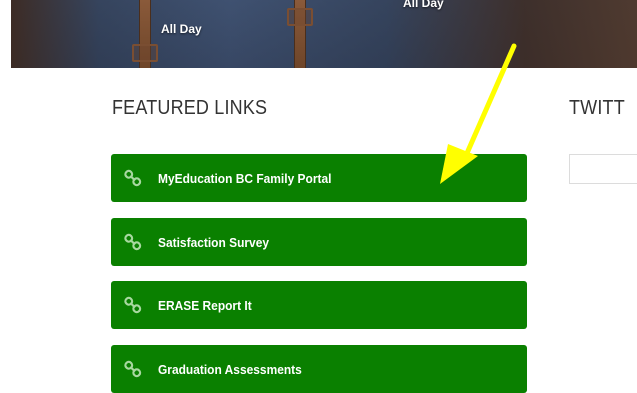 The width and height of the screenshot is (637, 393). Describe the element at coordinates (245, 178) in the screenshot. I see `link-label: MyEducation BC Family Portal` at that location.